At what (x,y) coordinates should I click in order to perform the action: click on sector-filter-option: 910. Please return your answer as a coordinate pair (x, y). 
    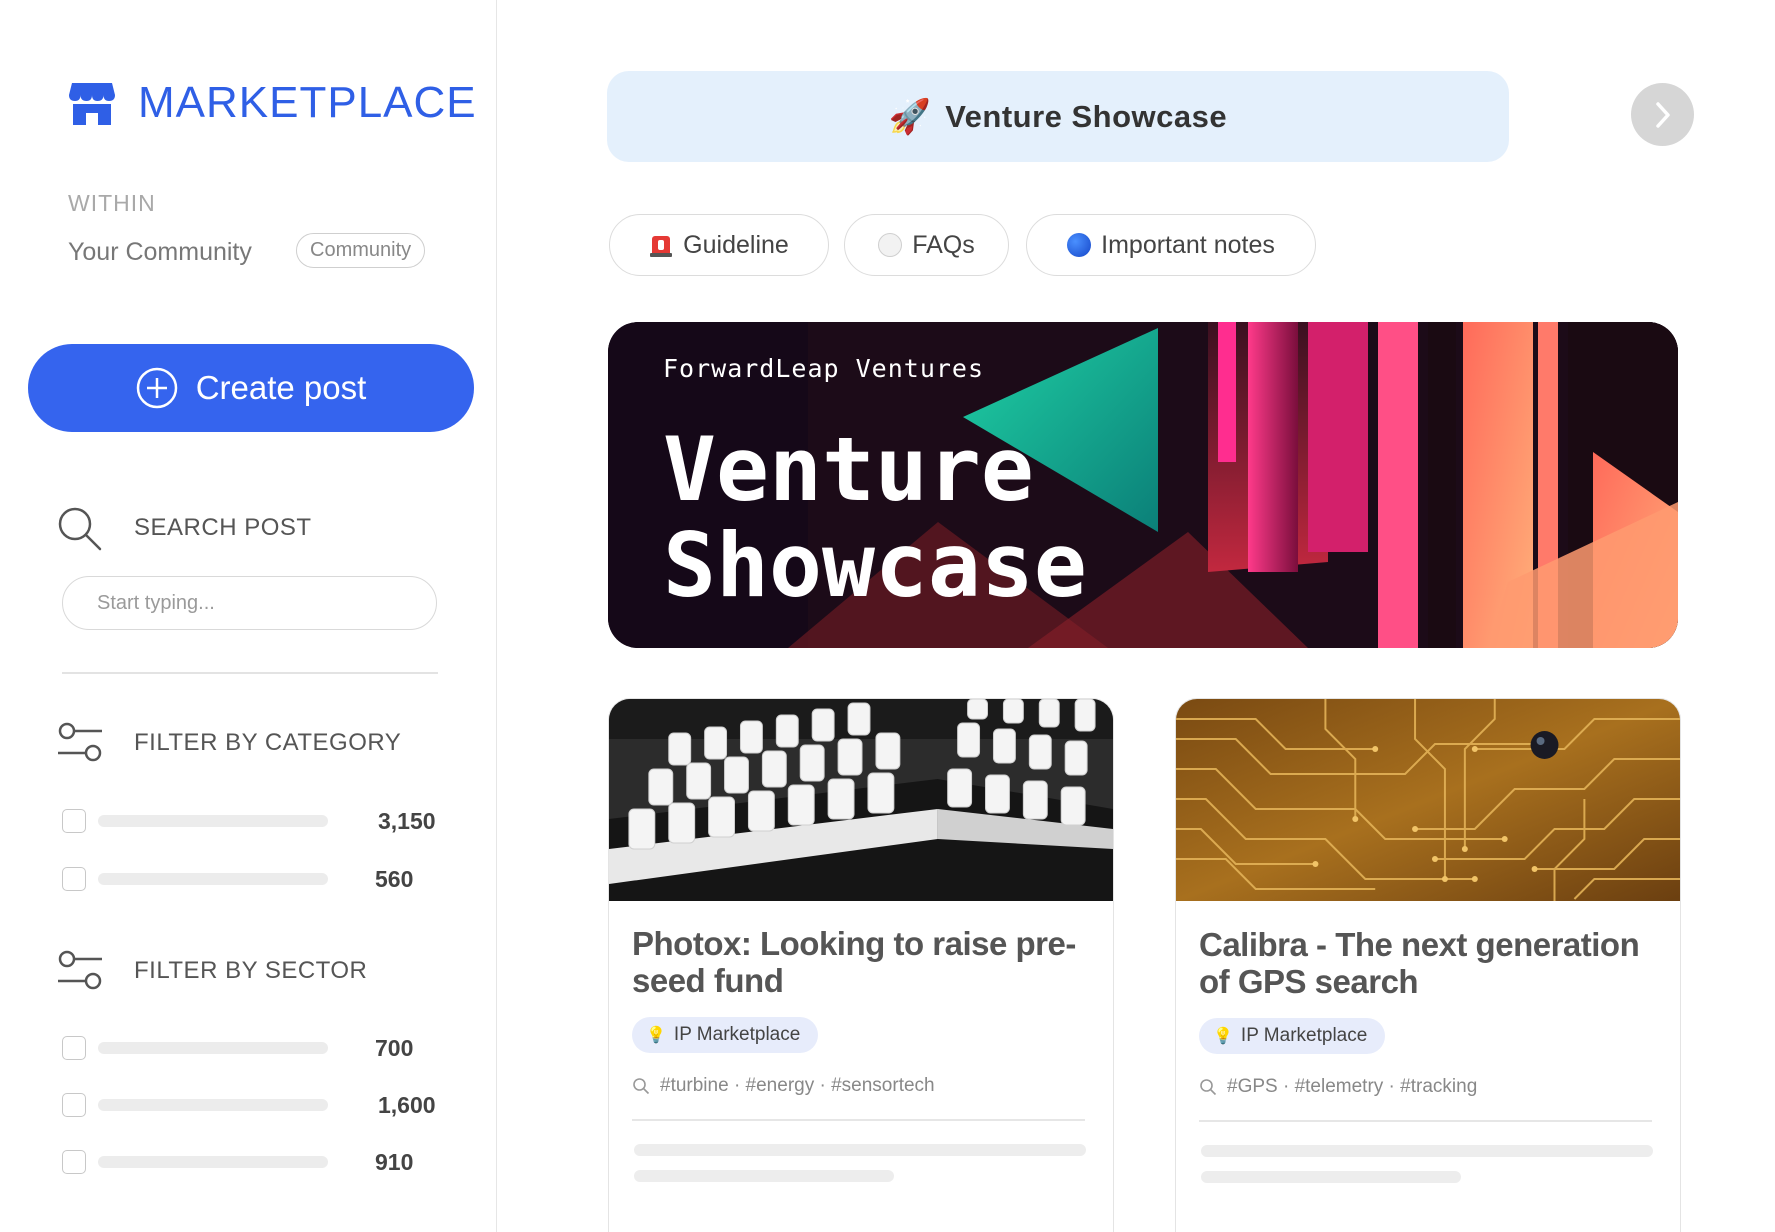
    Looking at the image, I should click on (252, 1162).